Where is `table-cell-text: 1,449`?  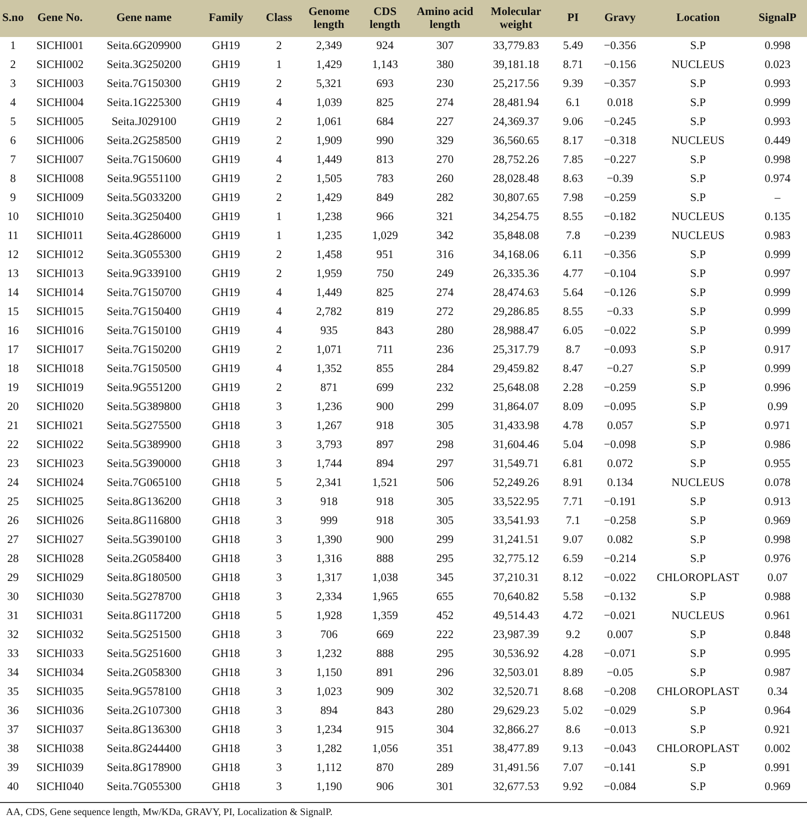
table-cell-text: 1,449 is located at coordinates (329, 160).